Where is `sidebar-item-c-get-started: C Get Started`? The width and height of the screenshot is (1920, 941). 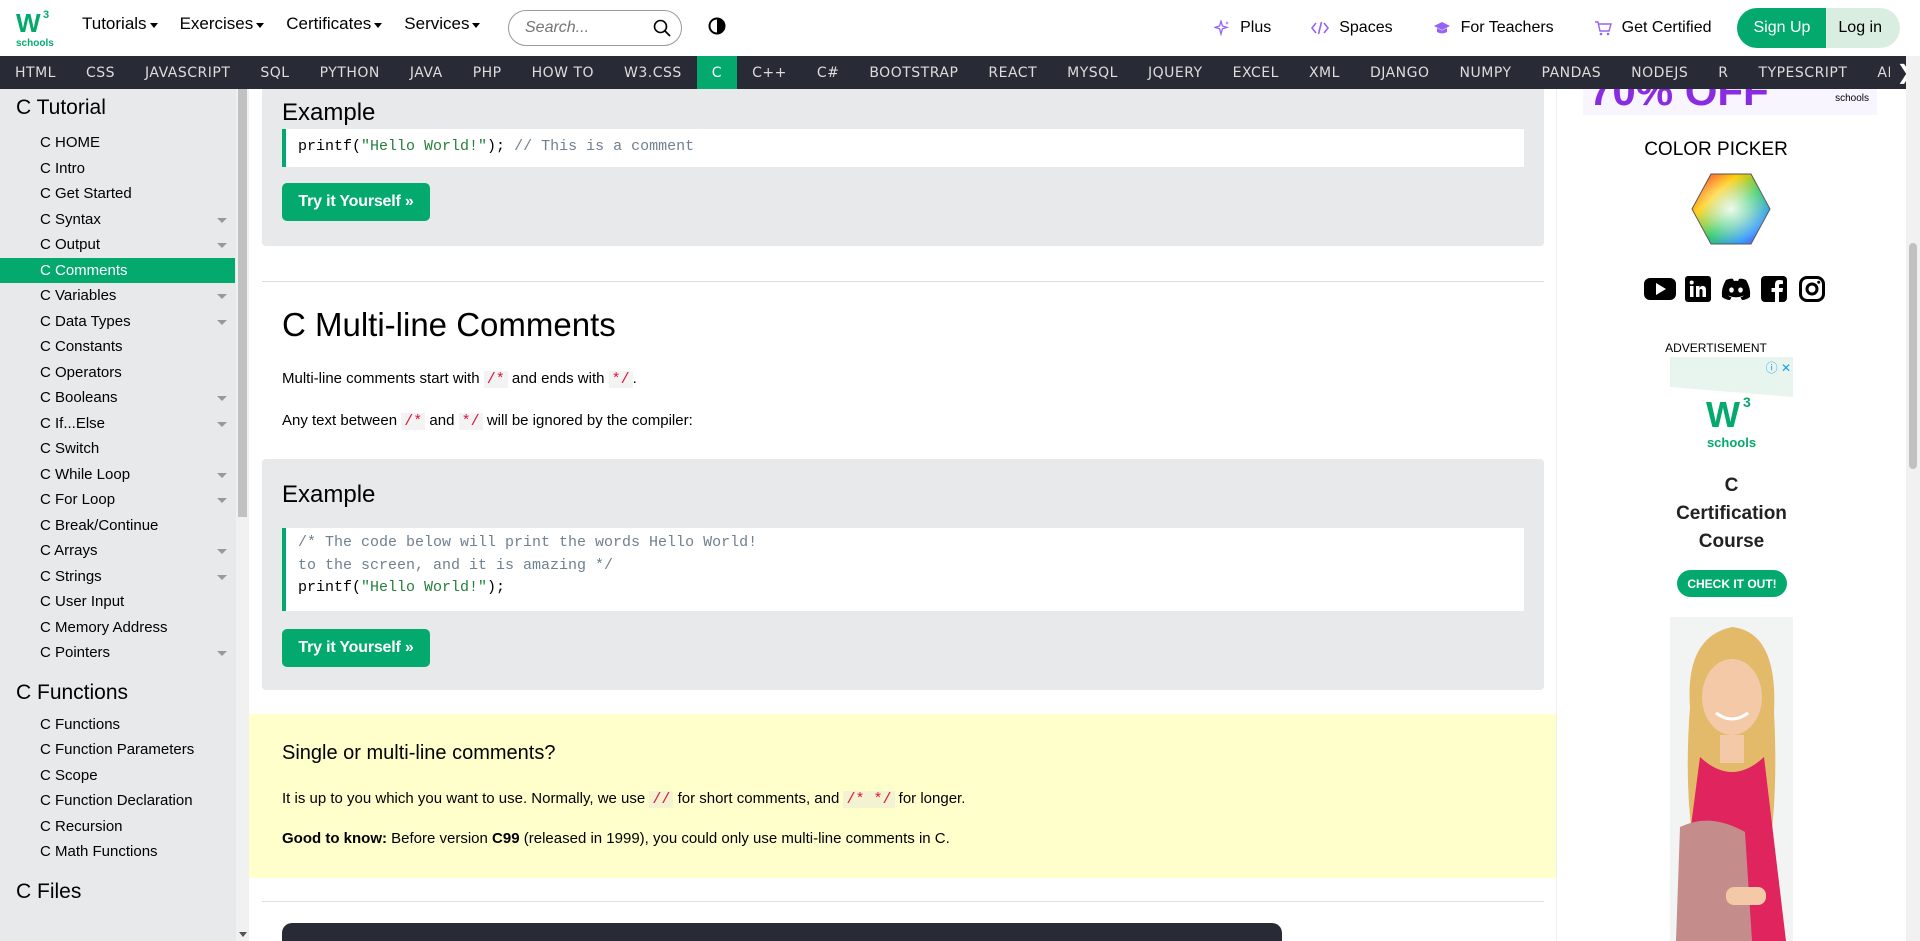
sidebar-item-c-get-started: C Get Started is located at coordinates (117, 194).